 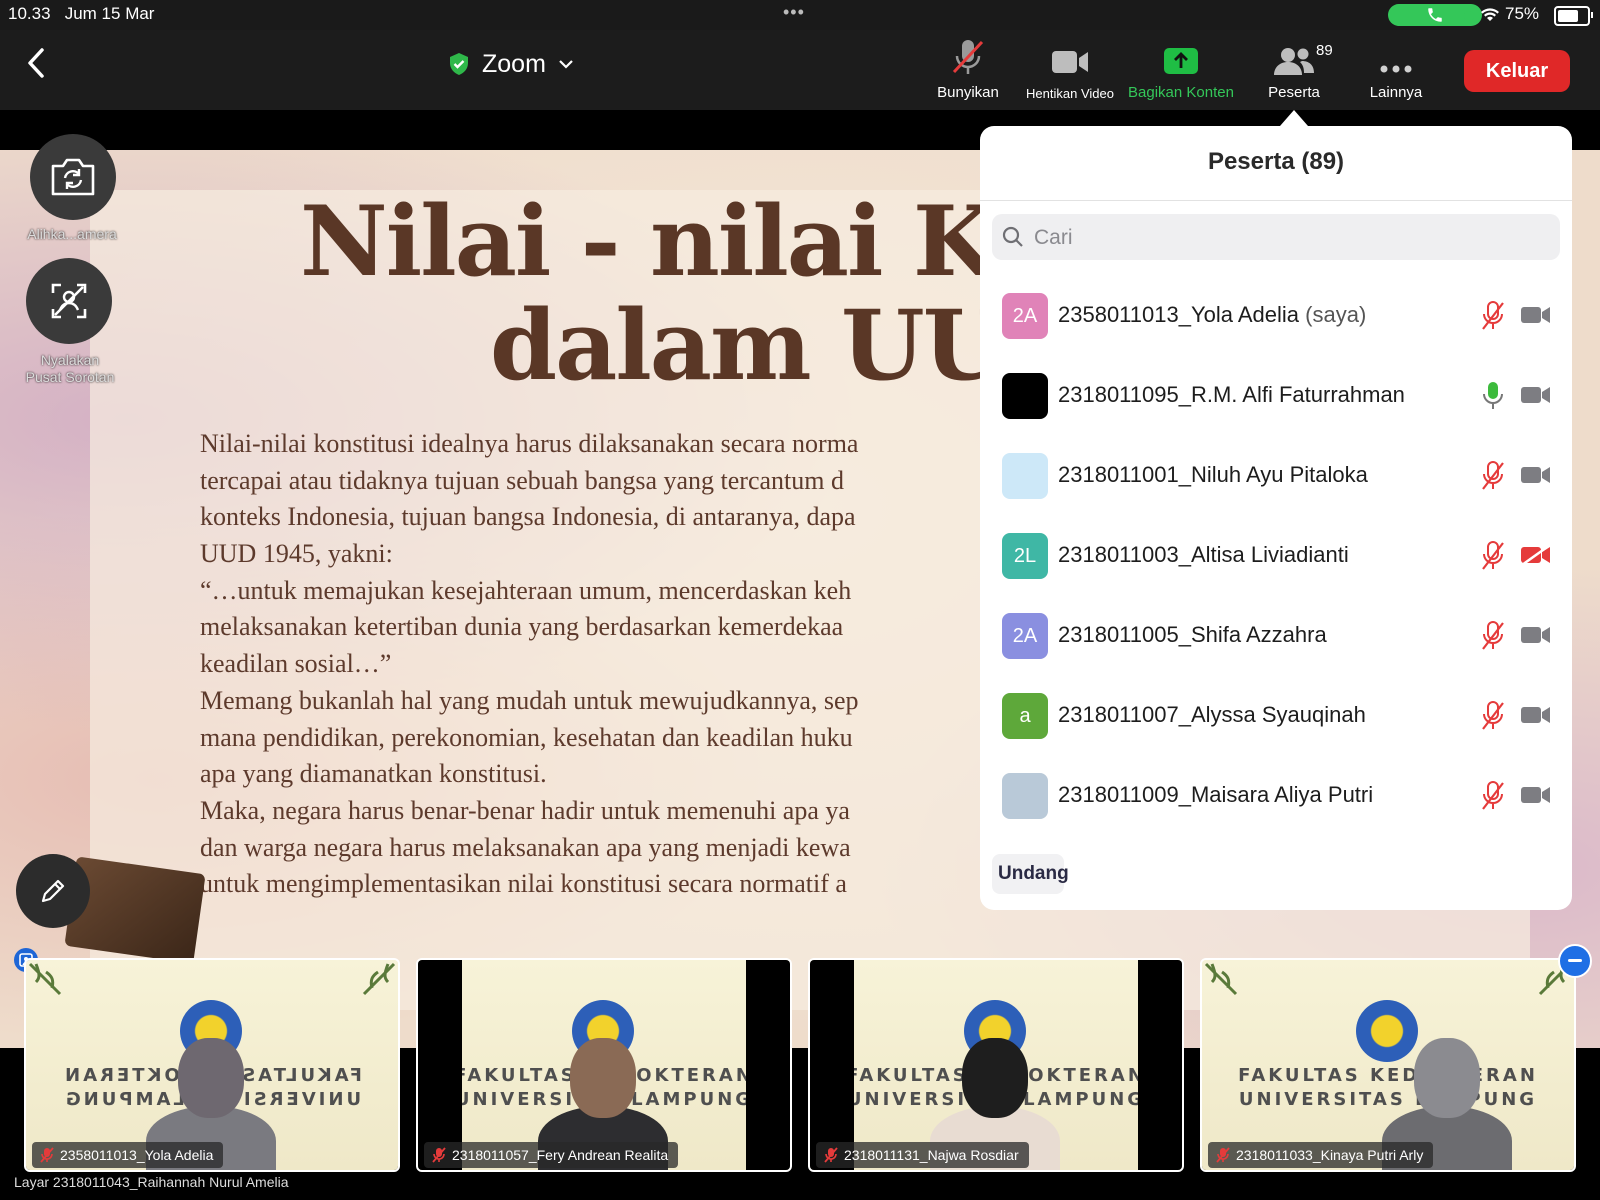 What do you see at coordinates (70, 368) in the screenshot?
I see `spotlight-label: Nyalakan Pusat Sorotan` at bounding box center [70, 368].